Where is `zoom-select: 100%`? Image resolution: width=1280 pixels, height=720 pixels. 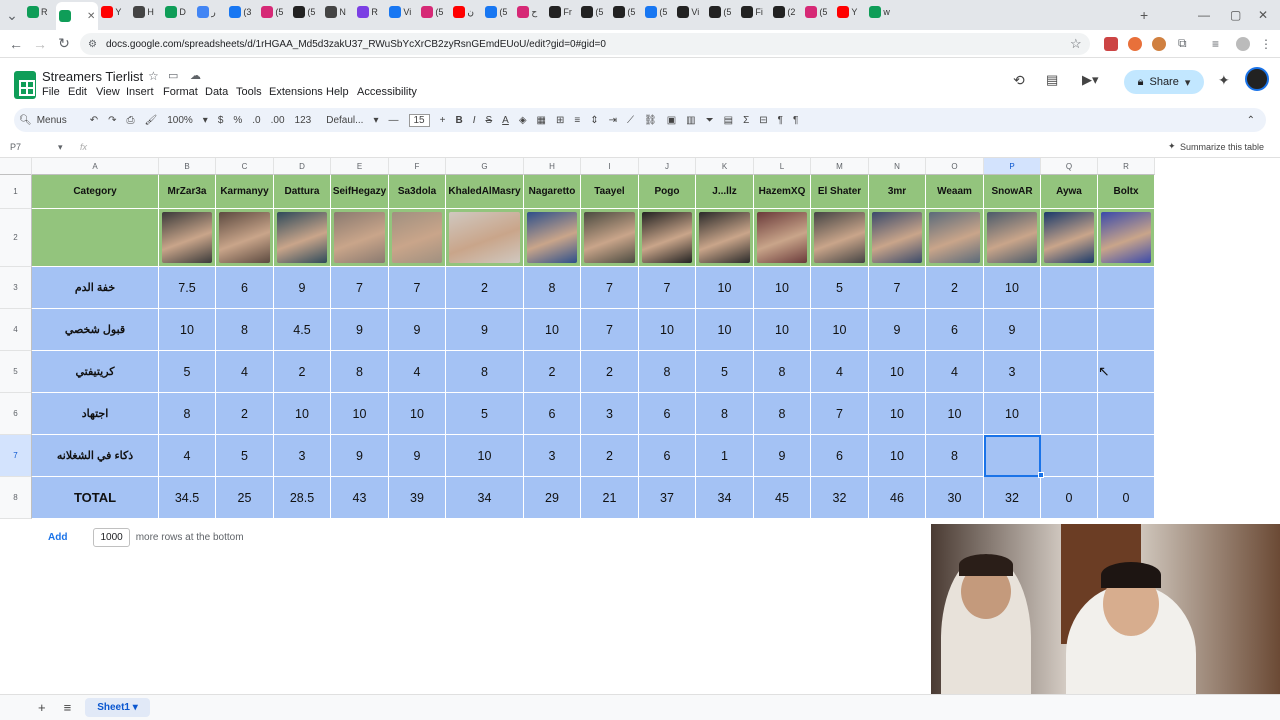
zoom-select: 100% is located at coordinates (180, 120).